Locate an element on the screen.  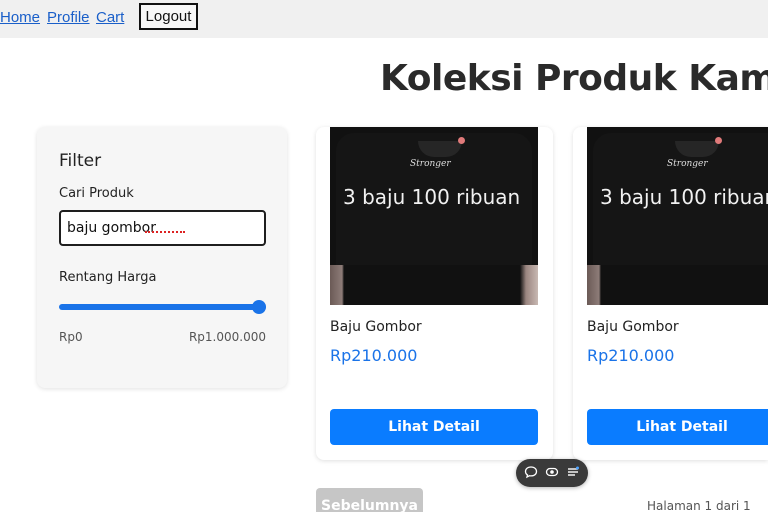
eye-icon is located at coordinates (552, 472).